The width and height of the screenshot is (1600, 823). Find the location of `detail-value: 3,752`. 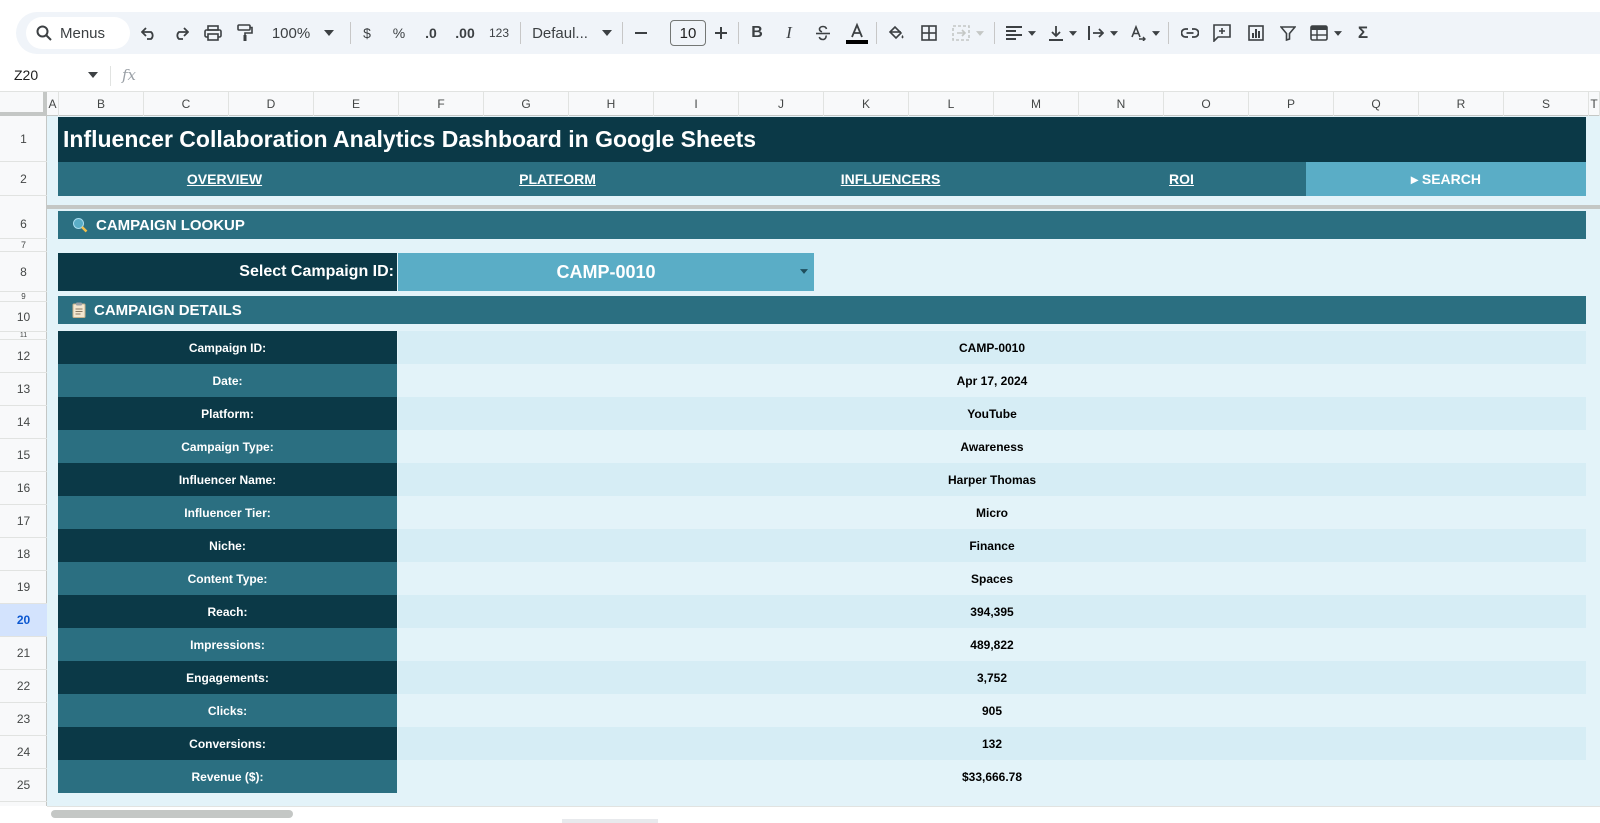

detail-value: 3,752 is located at coordinates (992, 677).